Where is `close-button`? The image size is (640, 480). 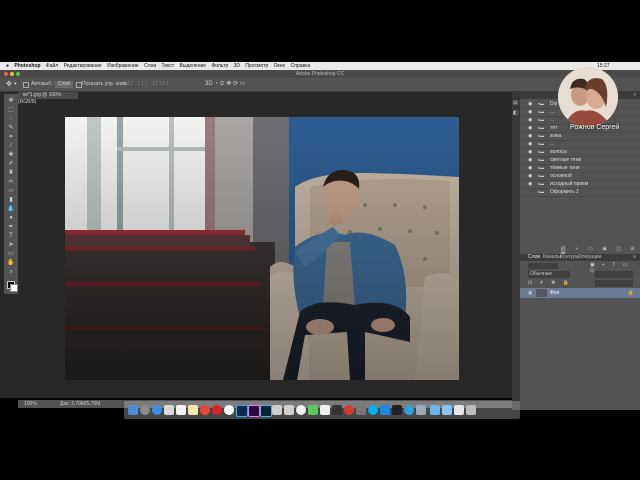 close-button is located at coordinates (6, 74).